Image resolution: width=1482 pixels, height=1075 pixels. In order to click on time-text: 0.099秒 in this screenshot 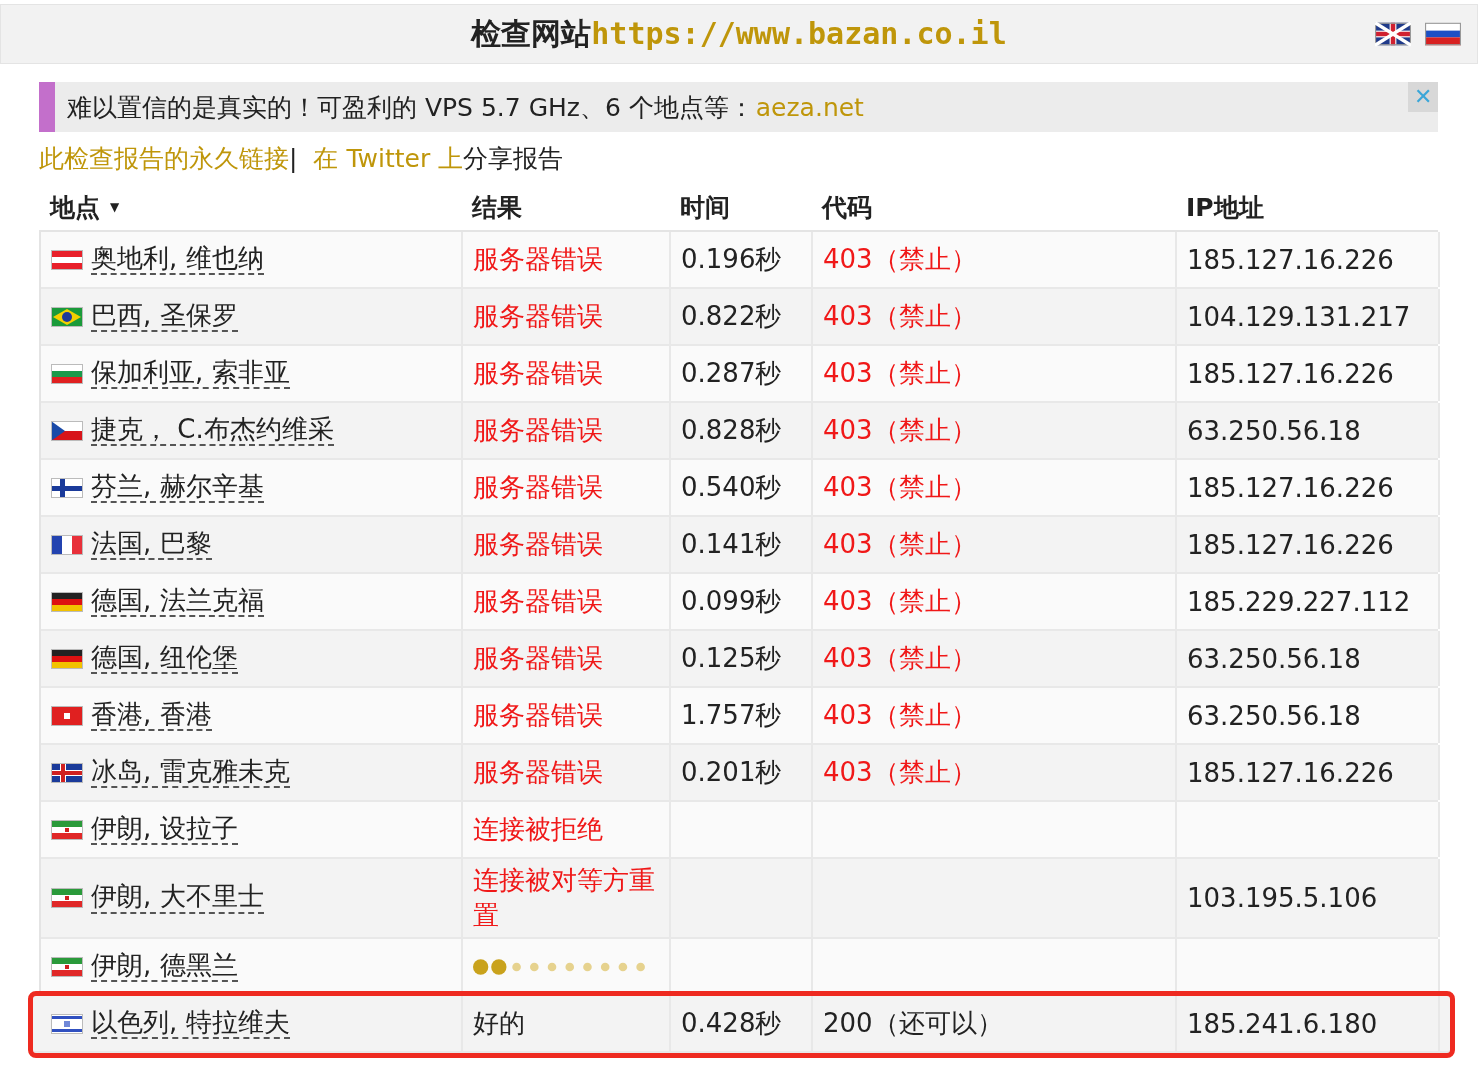, I will do `click(731, 601)`.